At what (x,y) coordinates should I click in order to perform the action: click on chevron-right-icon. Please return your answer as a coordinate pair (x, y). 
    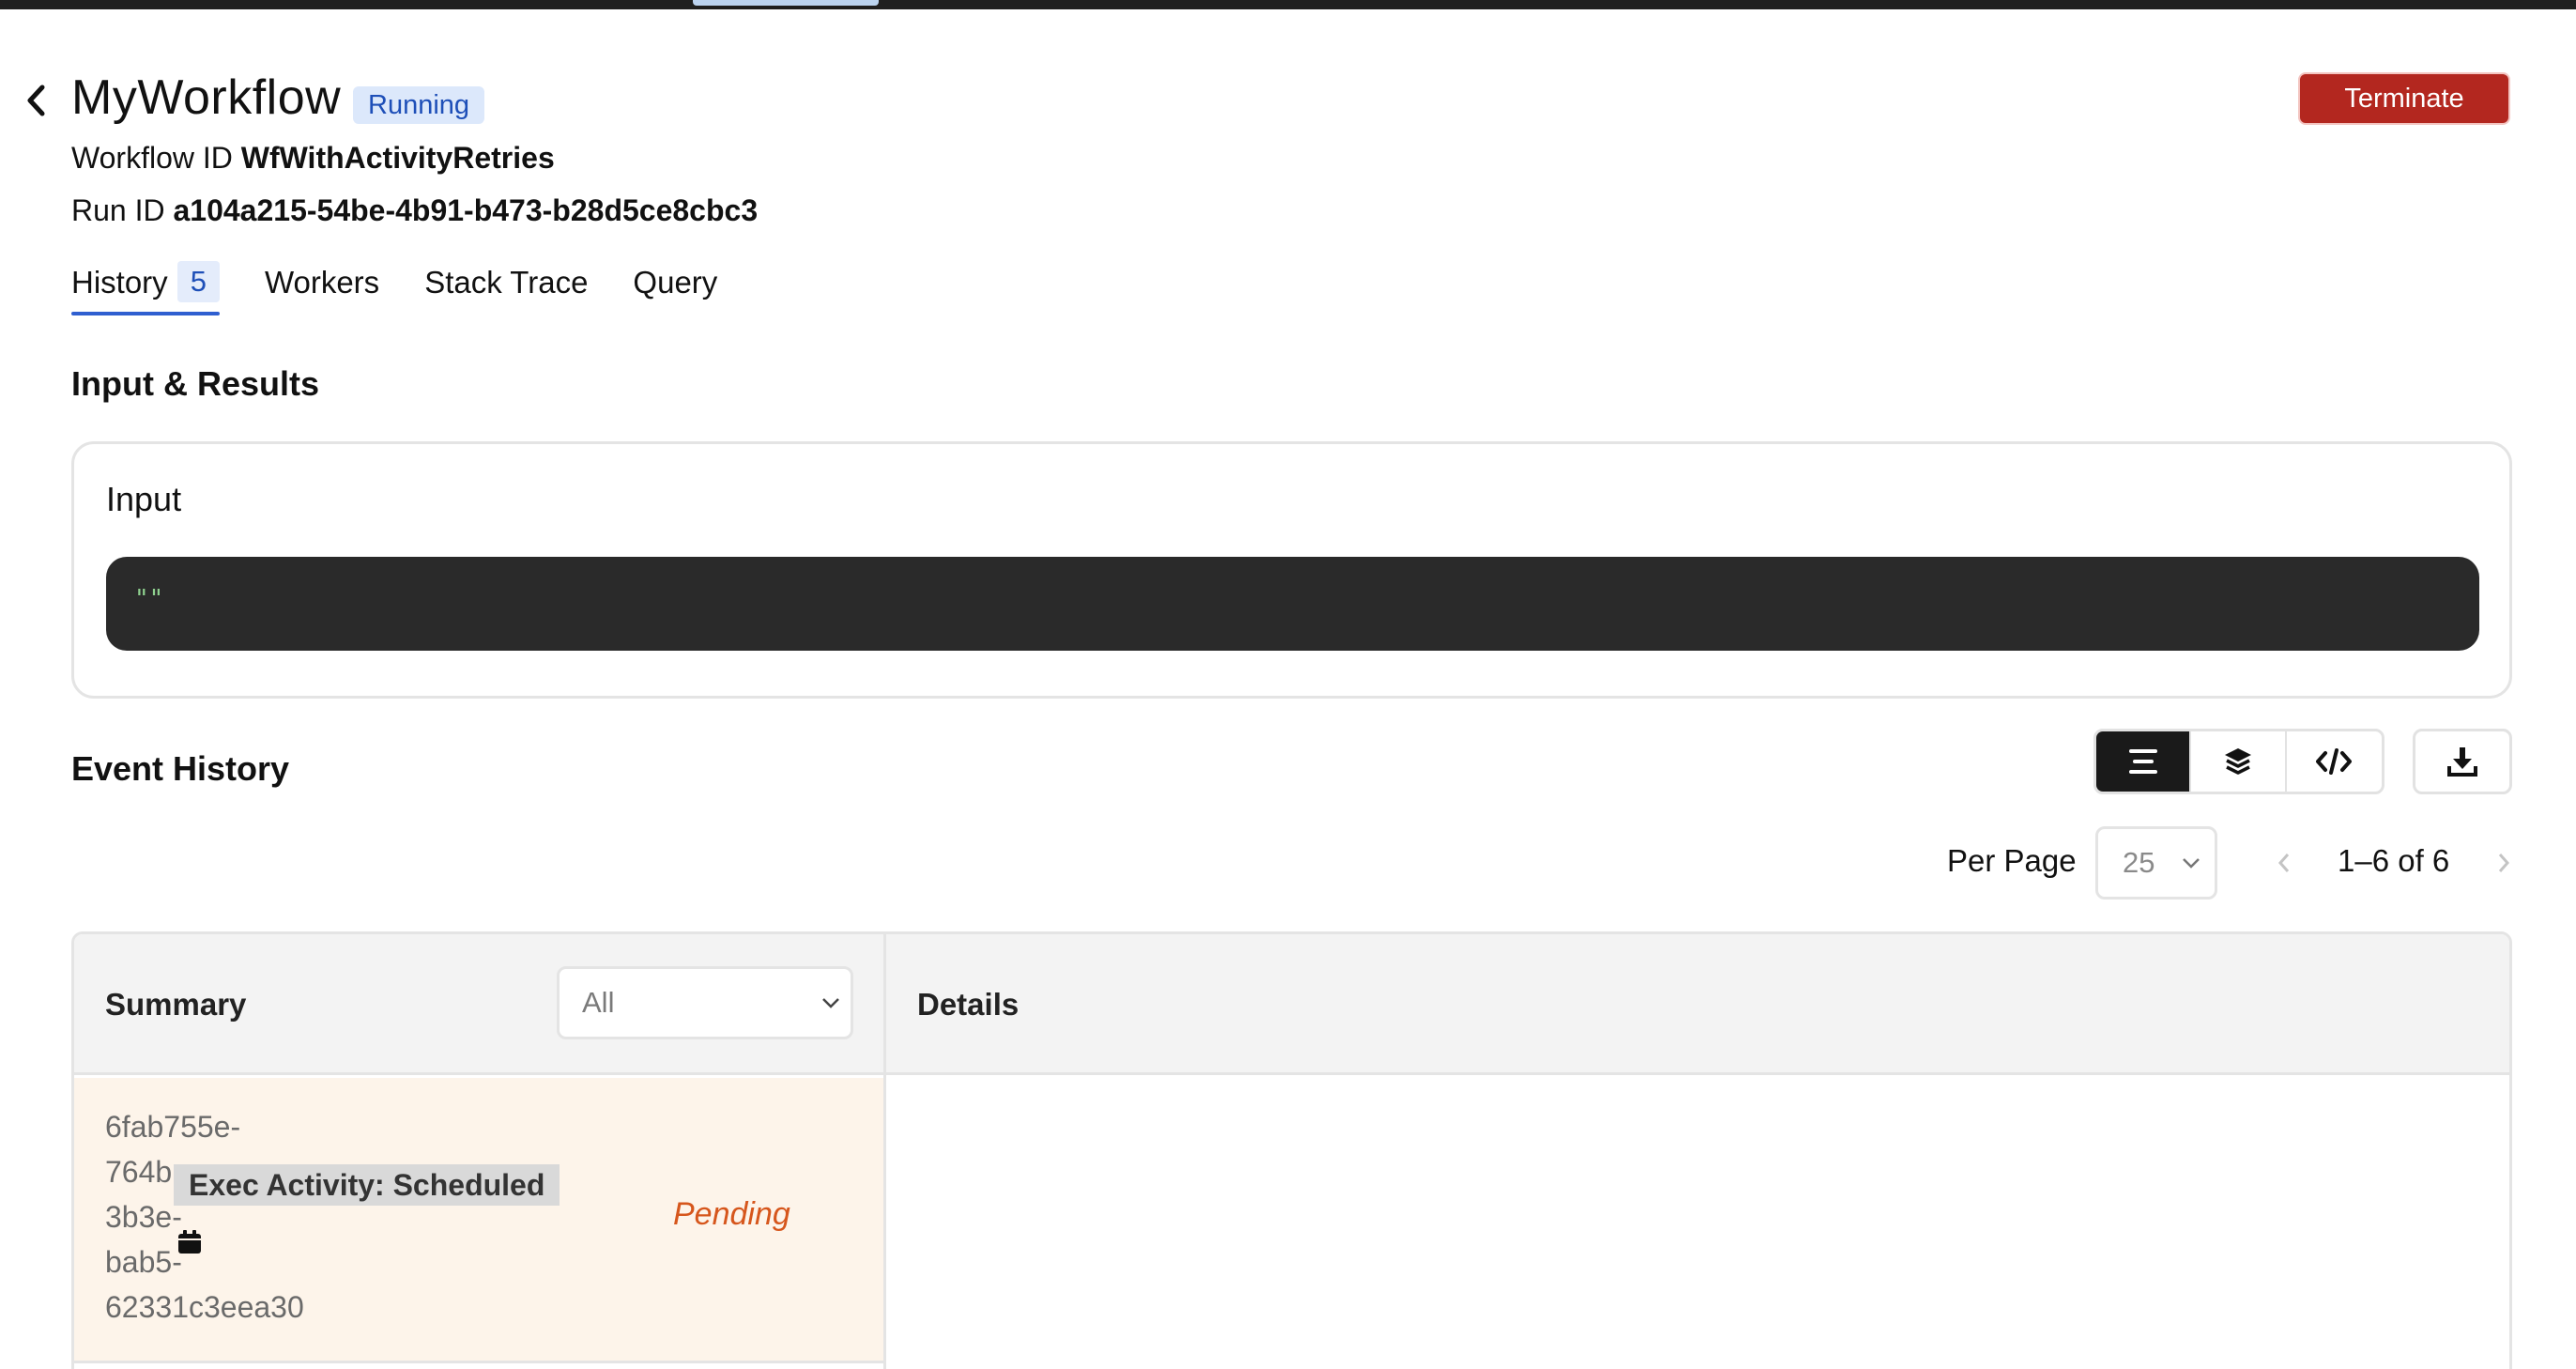
    Looking at the image, I should click on (2504, 863).